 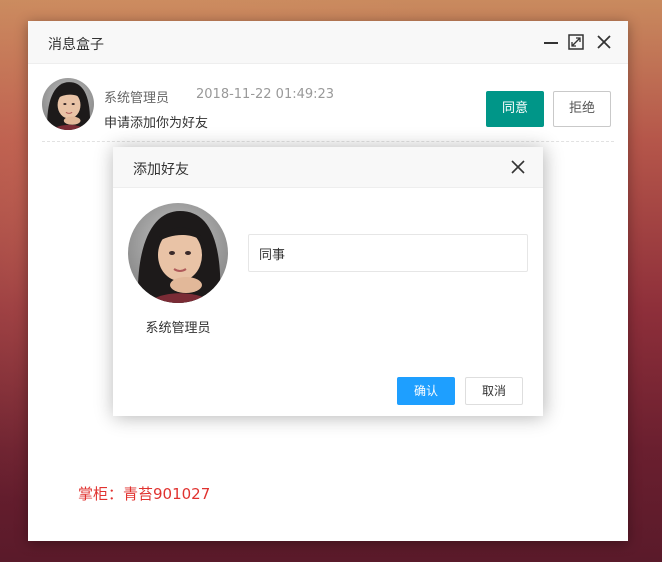 What do you see at coordinates (582, 109) in the screenshot?
I see `reject-button: 拒绝` at bounding box center [582, 109].